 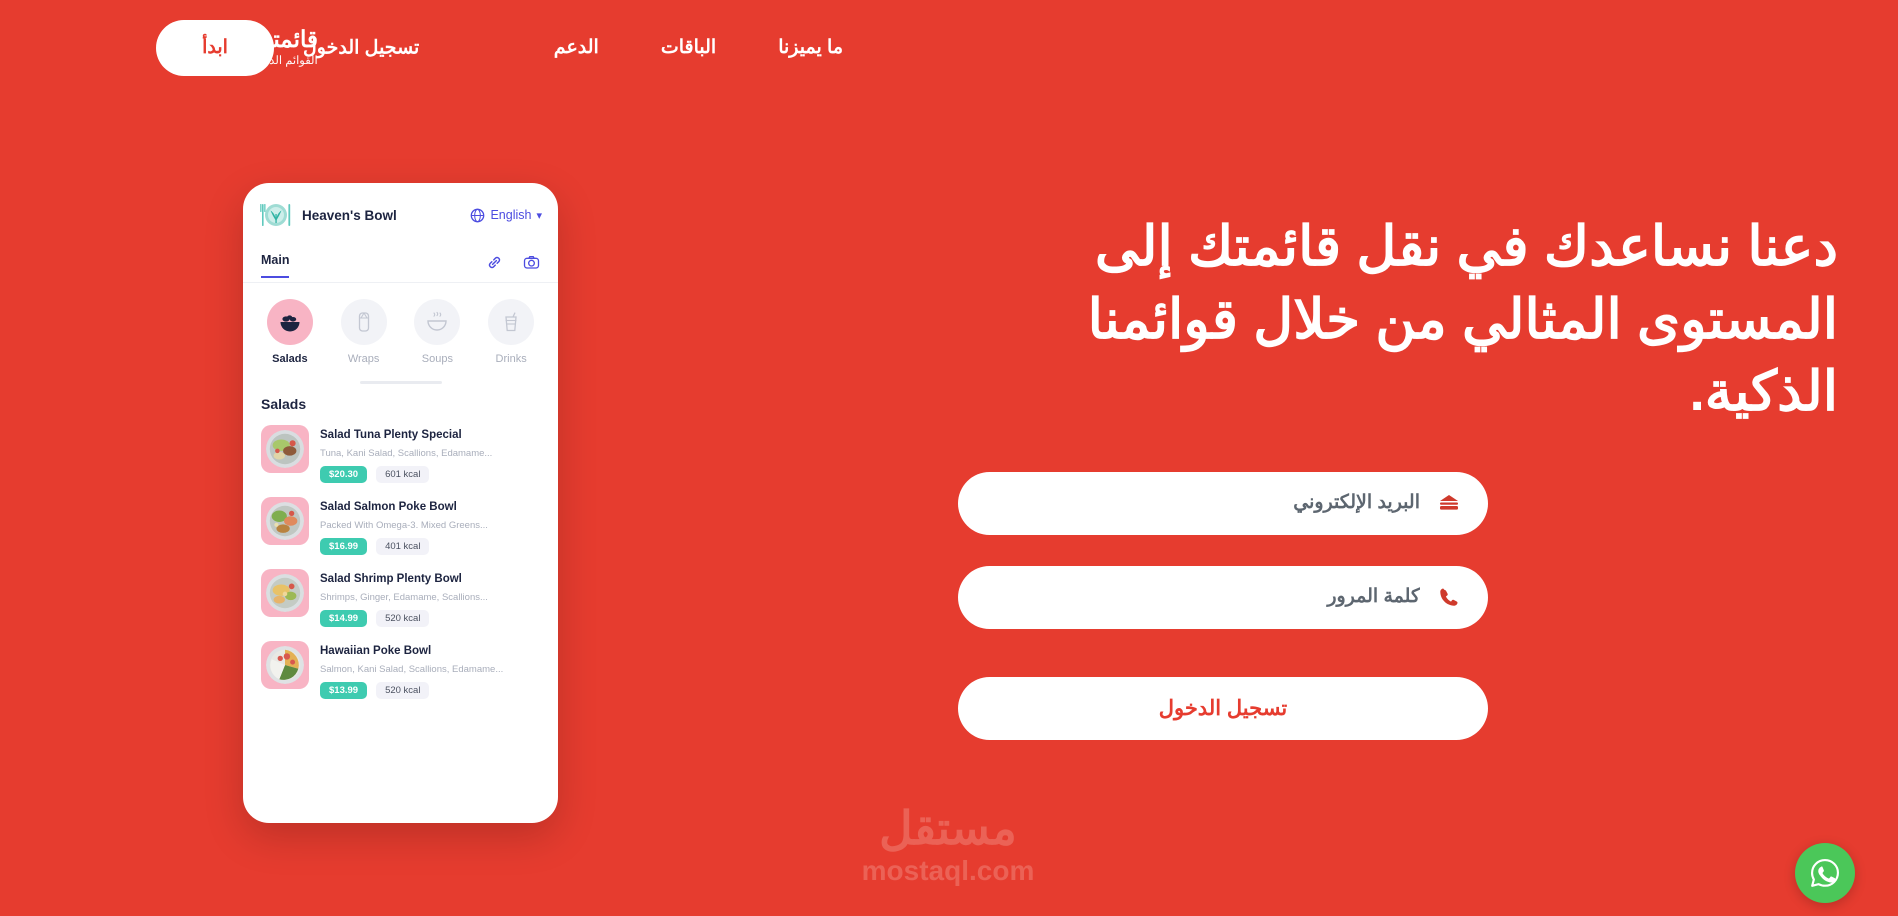 I want to click on menu-item-badges: $16.99 401 kcal, so click(x=430, y=546).